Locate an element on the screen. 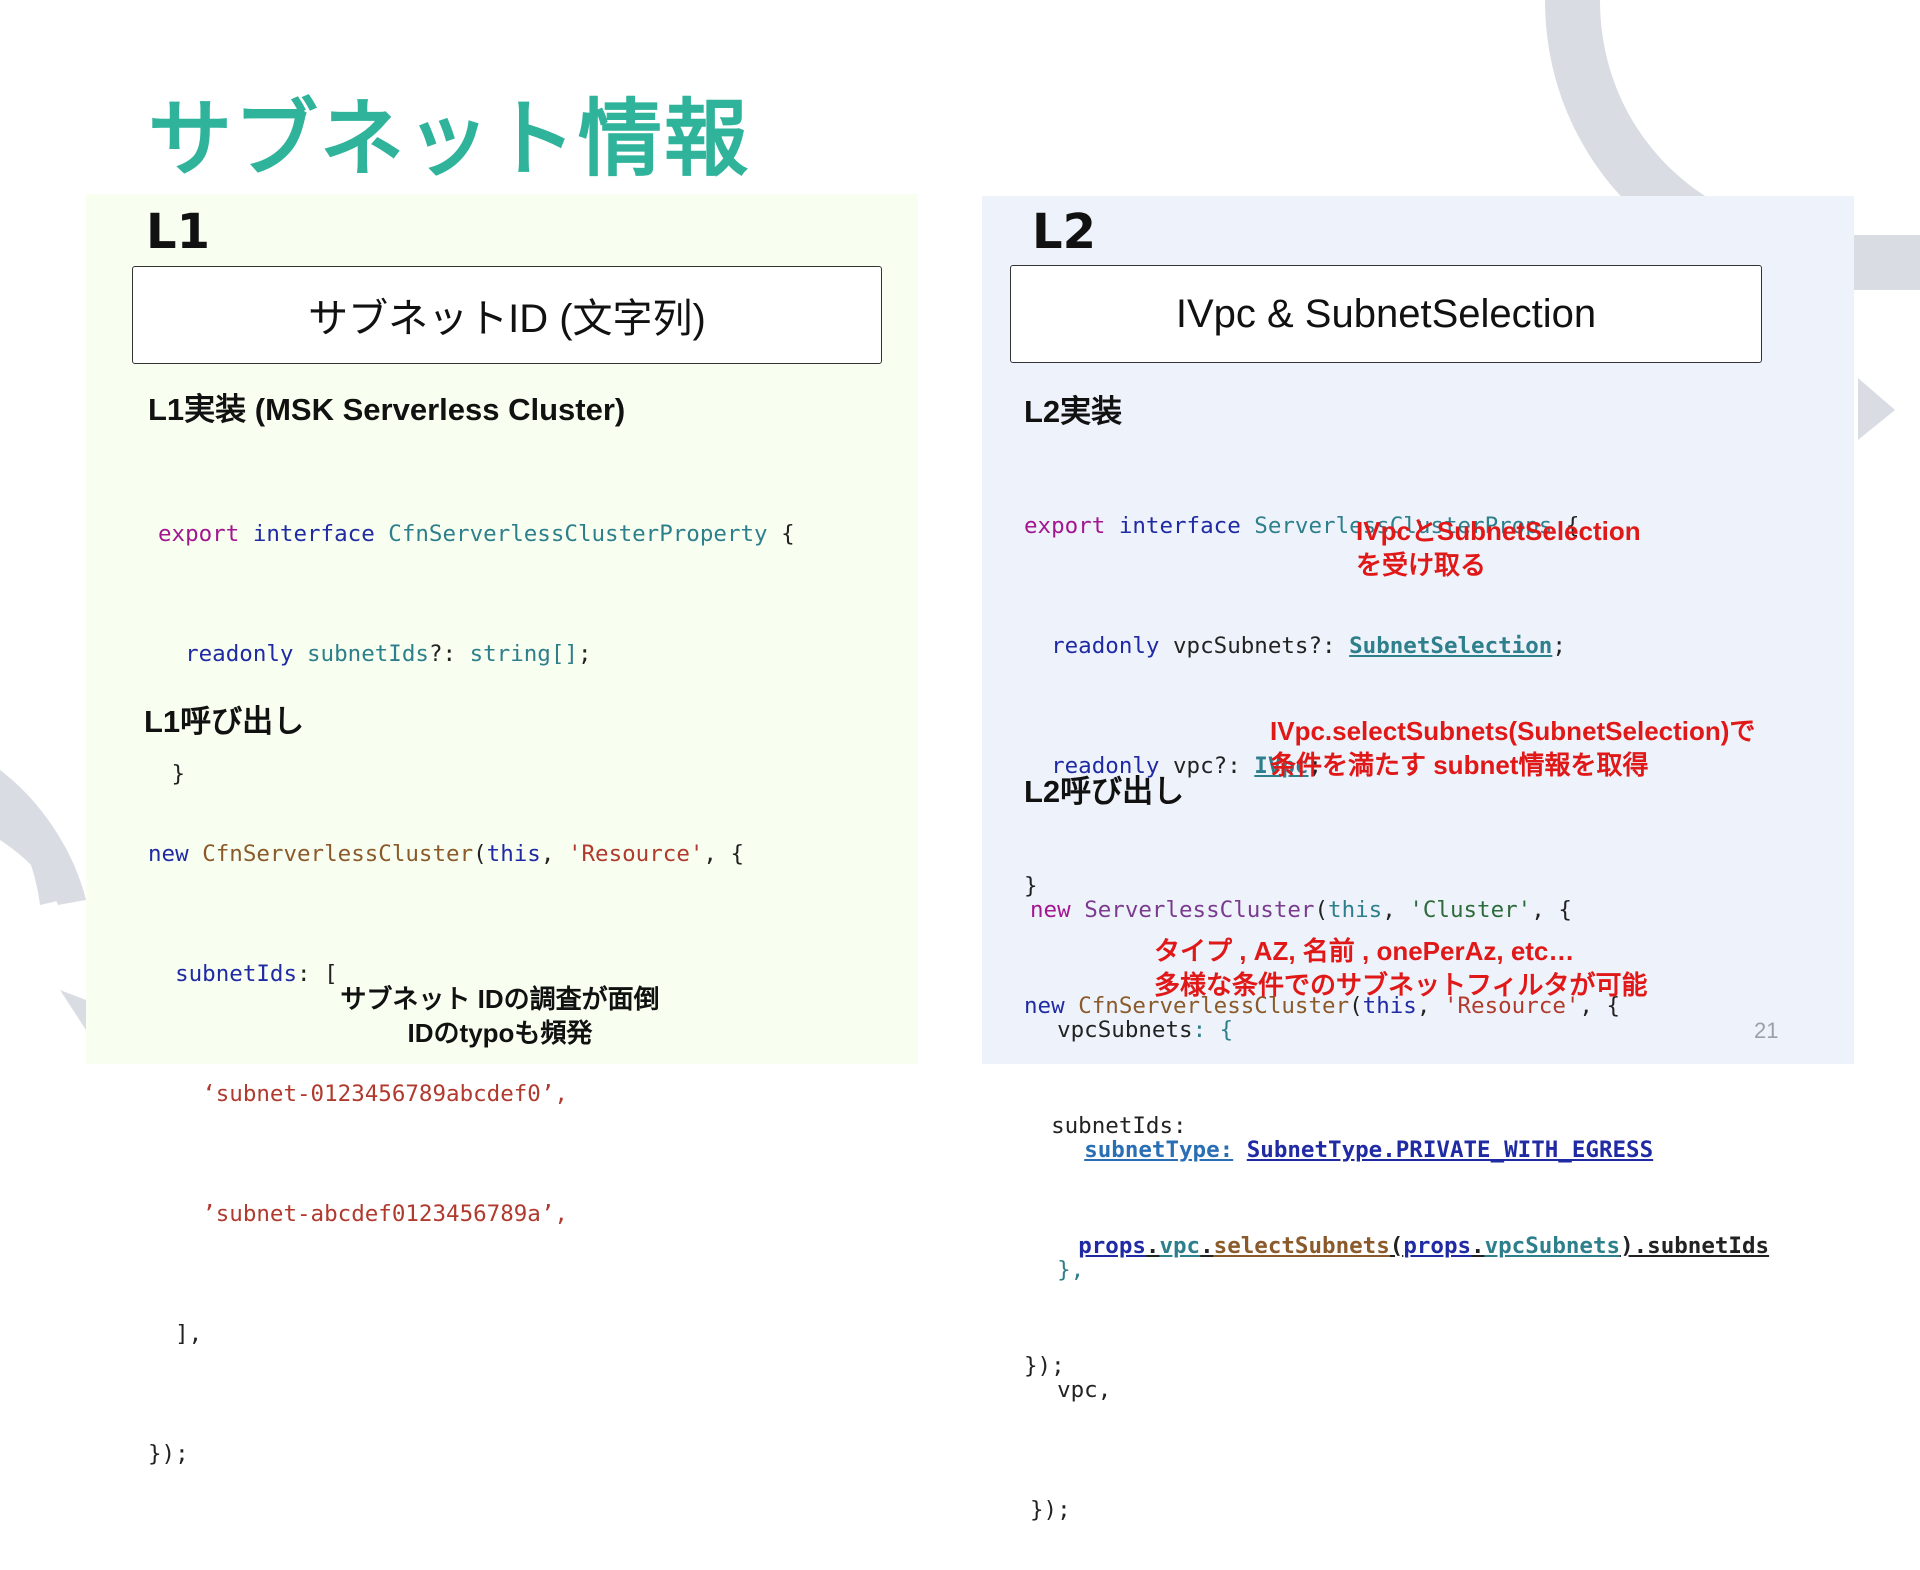 The height and width of the screenshot is (1570, 1920). l1-impl-heading: L1実装 (MSK Serverless Cluster) is located at coordinates (387, 409).